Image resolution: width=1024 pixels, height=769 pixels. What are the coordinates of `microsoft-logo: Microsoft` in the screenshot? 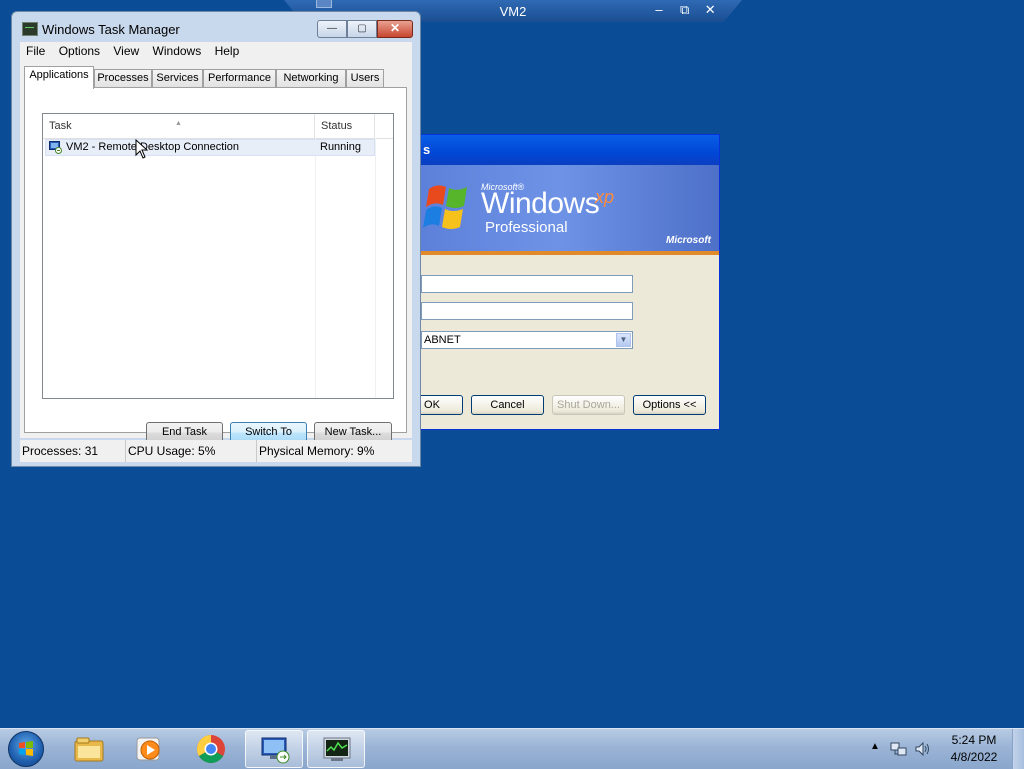 It's located at (688, 240).